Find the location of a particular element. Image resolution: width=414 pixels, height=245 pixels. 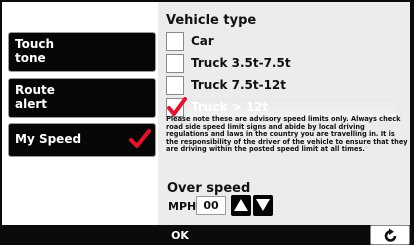

vehicle-option-label: Truck 7.5t-12t is located at coordinates (239, 85).